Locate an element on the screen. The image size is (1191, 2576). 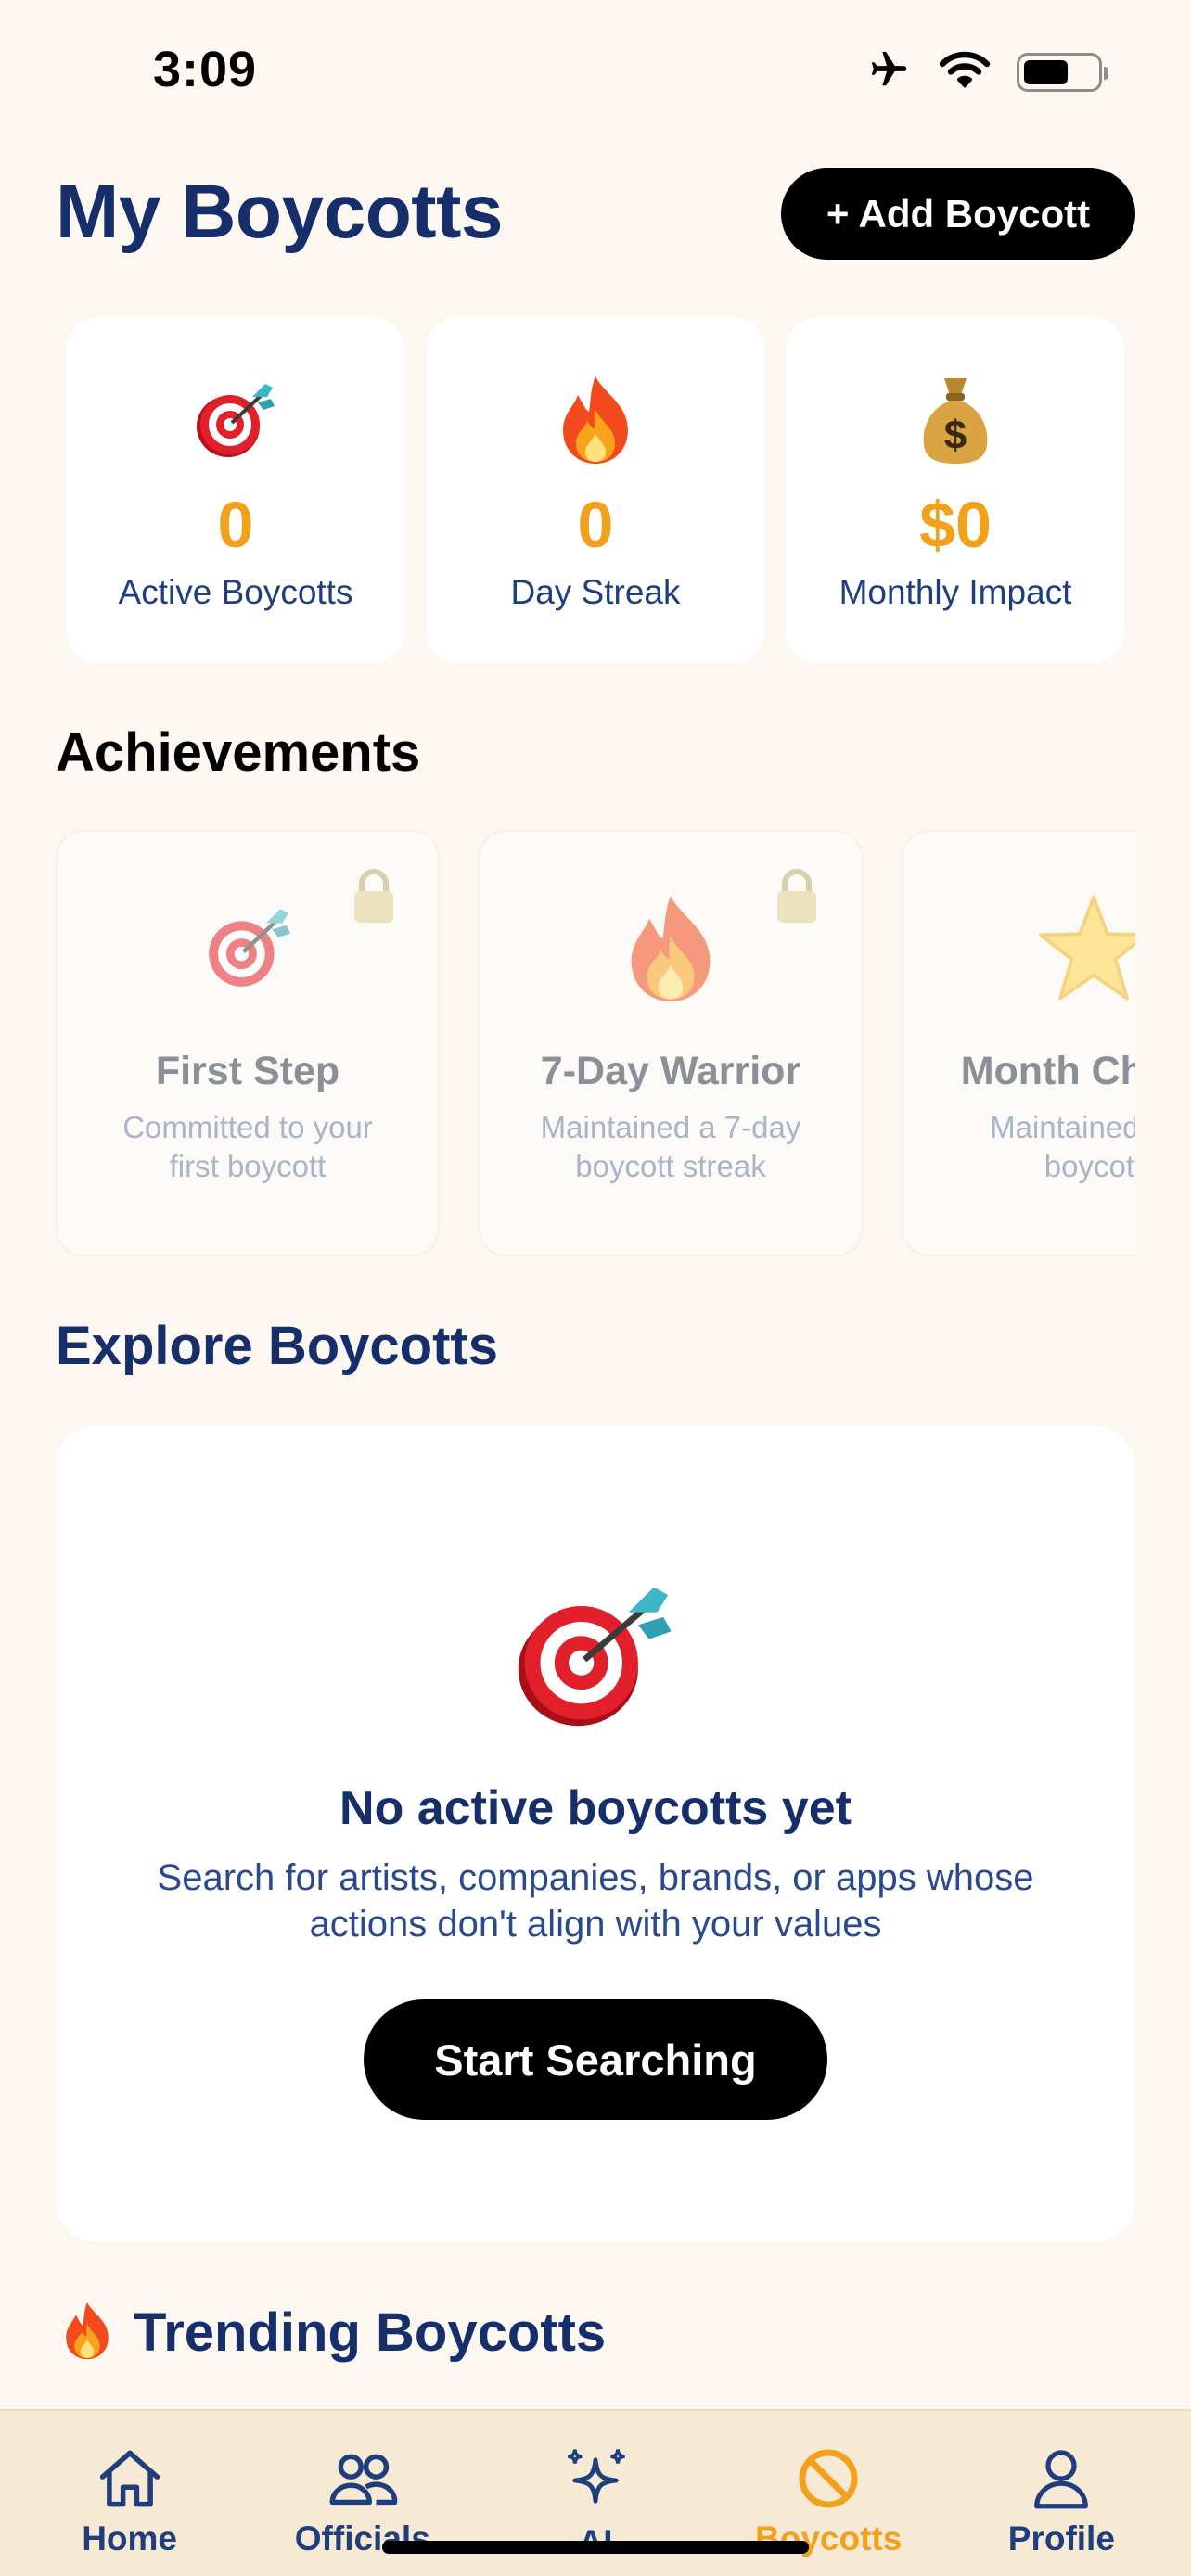
tab-home: Home is located at coordinates (130, 2493).